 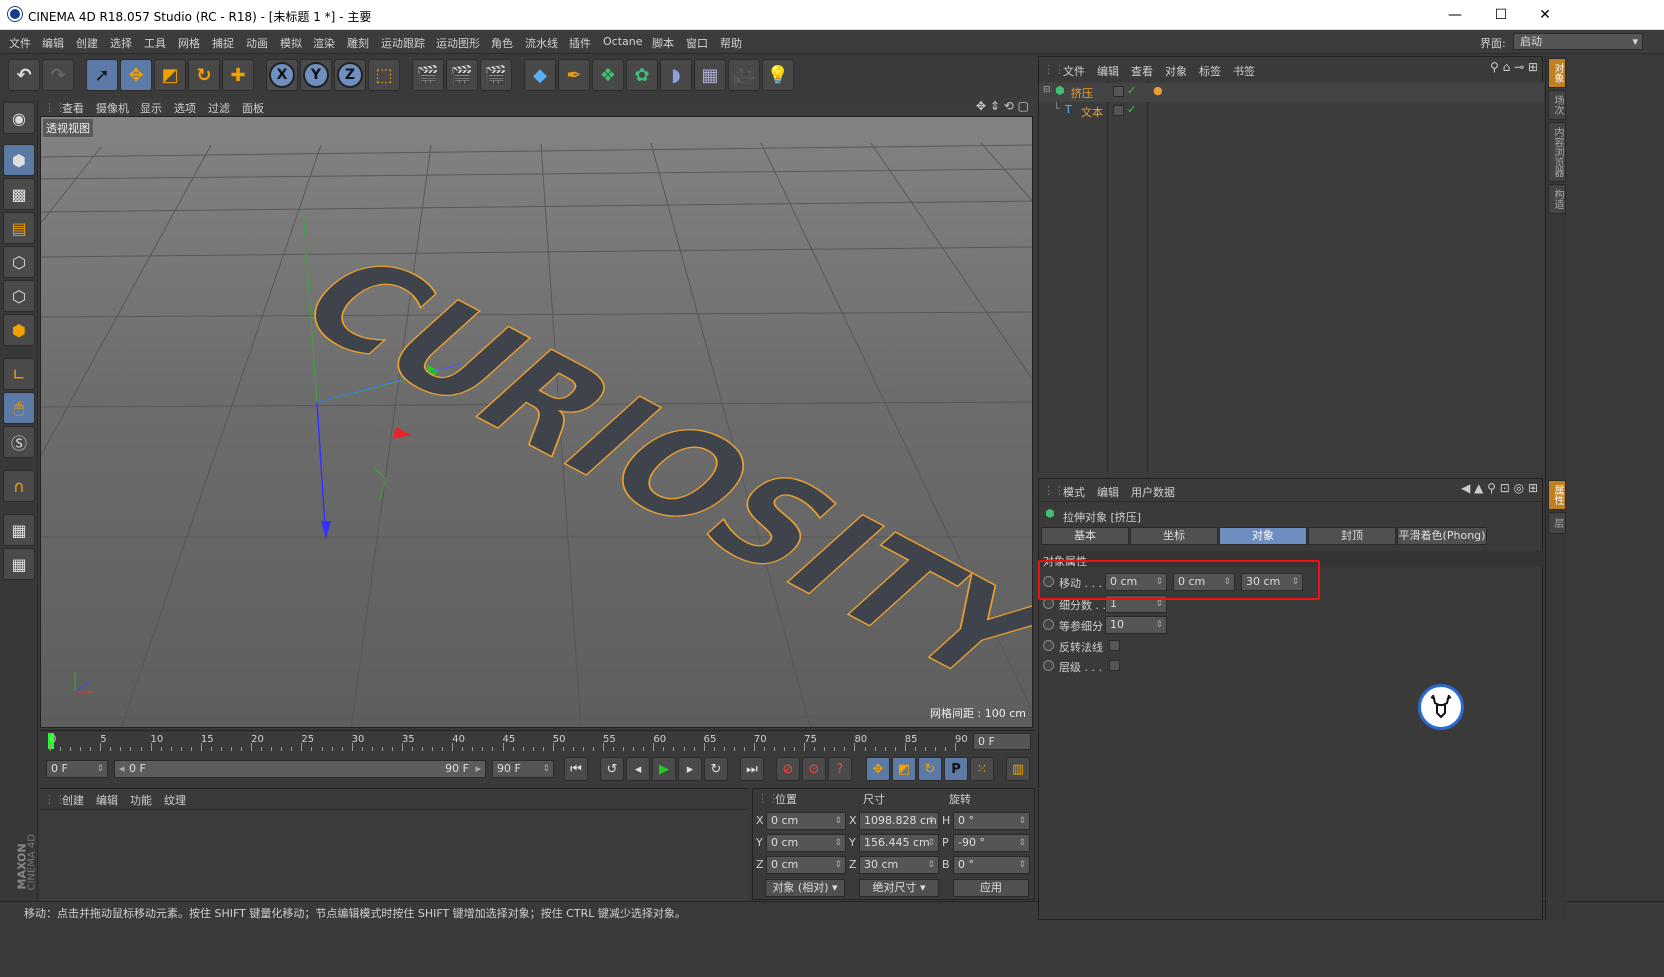 What do you see at coordinates (87, 43) in the screenshot?
I see `menu-create: 创建` at bounding box center [87, 43].